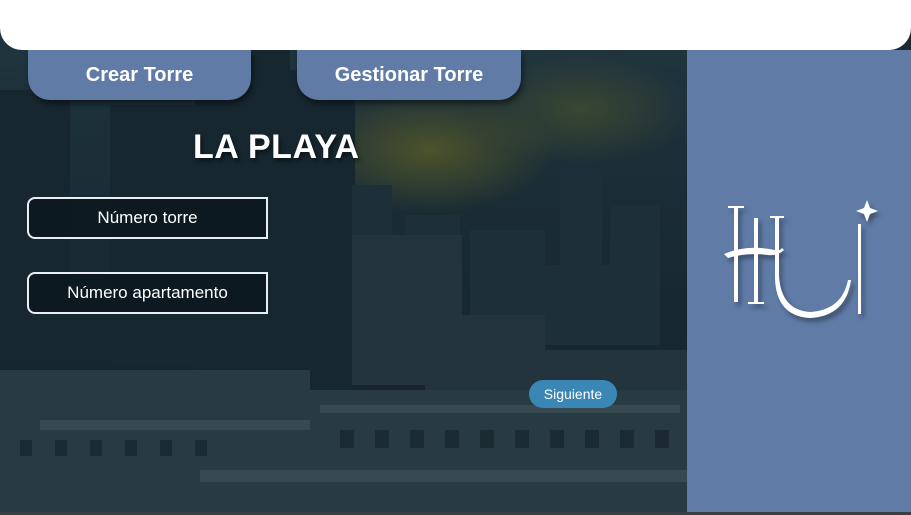 This screenshot has width=911, height=515. Describe the element at coordinates (276, 147) in the screenshot. I see `page-title: LA PLAYA` at that location.